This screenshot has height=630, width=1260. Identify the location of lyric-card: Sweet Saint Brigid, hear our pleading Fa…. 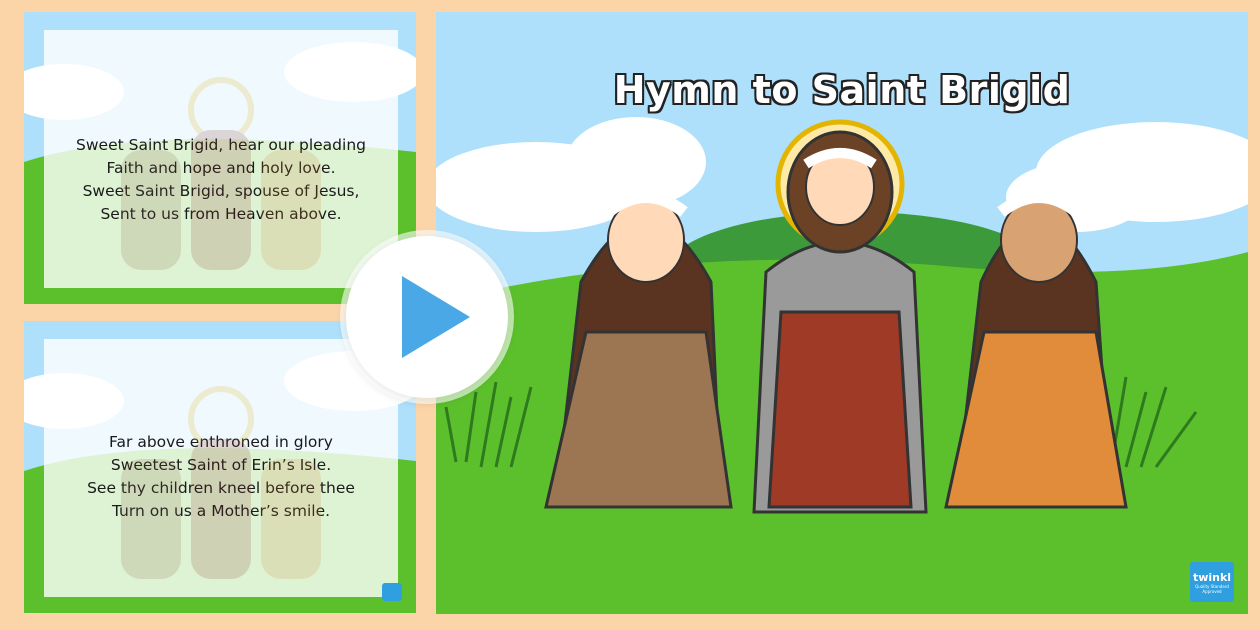
(221, 159).